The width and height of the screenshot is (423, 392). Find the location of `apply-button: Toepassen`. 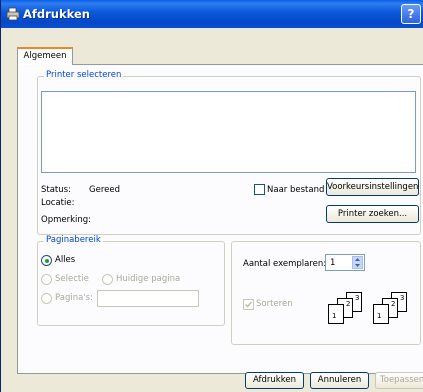

apply-button: Toepassen is located at coordinates (399, 380).